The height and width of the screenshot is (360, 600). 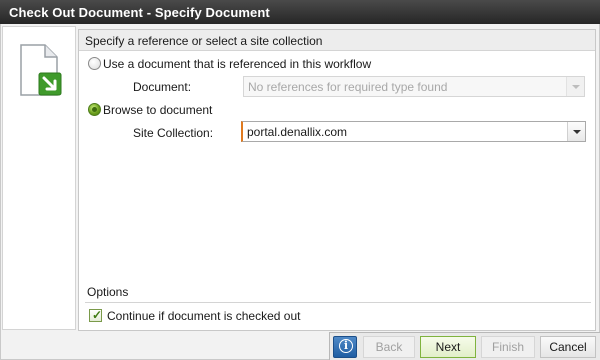 I want to click on cancel-button: Cancel, so click(x=568, y=347).